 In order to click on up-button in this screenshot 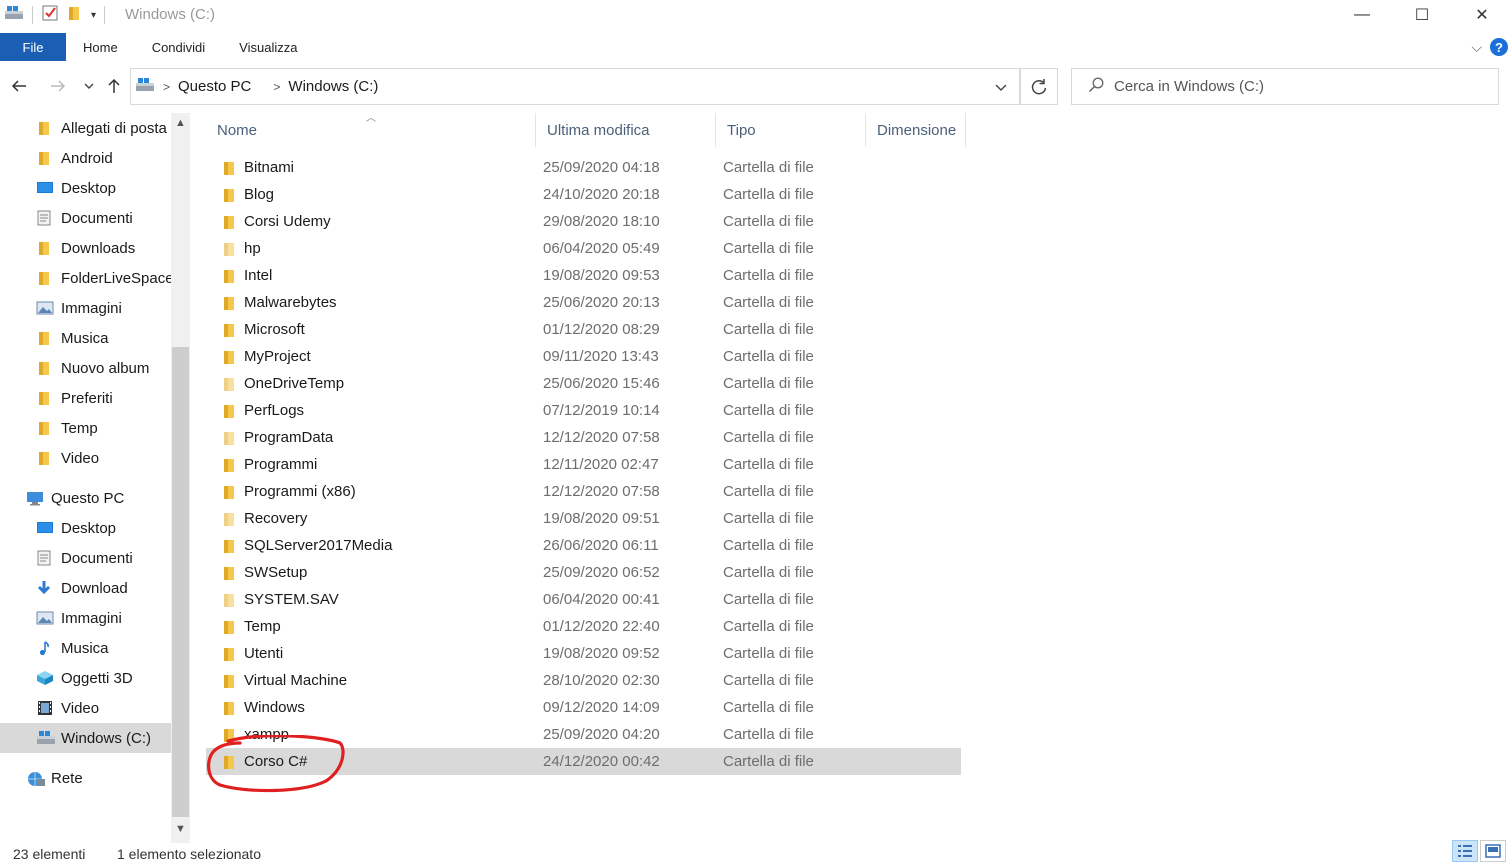, I will do `click(114, 86)`.